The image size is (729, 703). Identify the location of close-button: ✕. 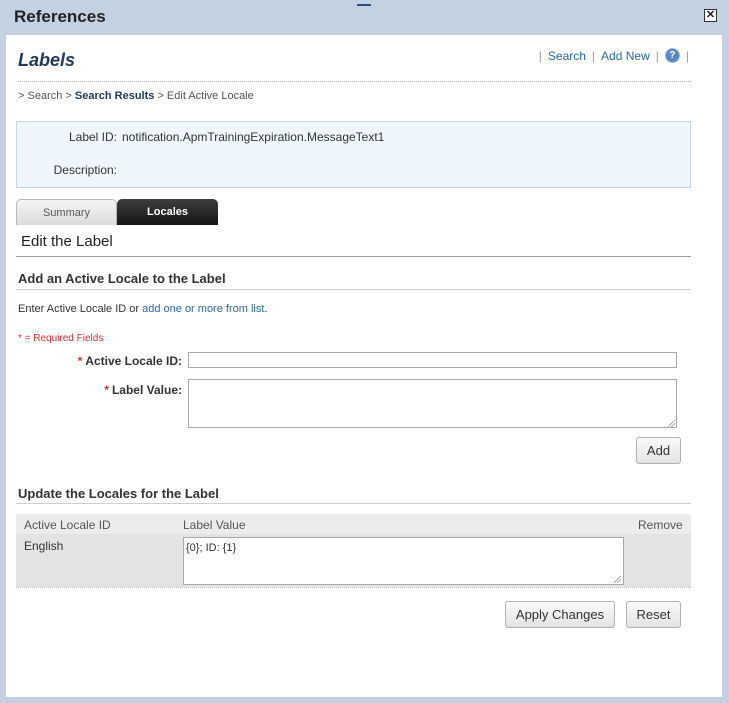
(710, 15).